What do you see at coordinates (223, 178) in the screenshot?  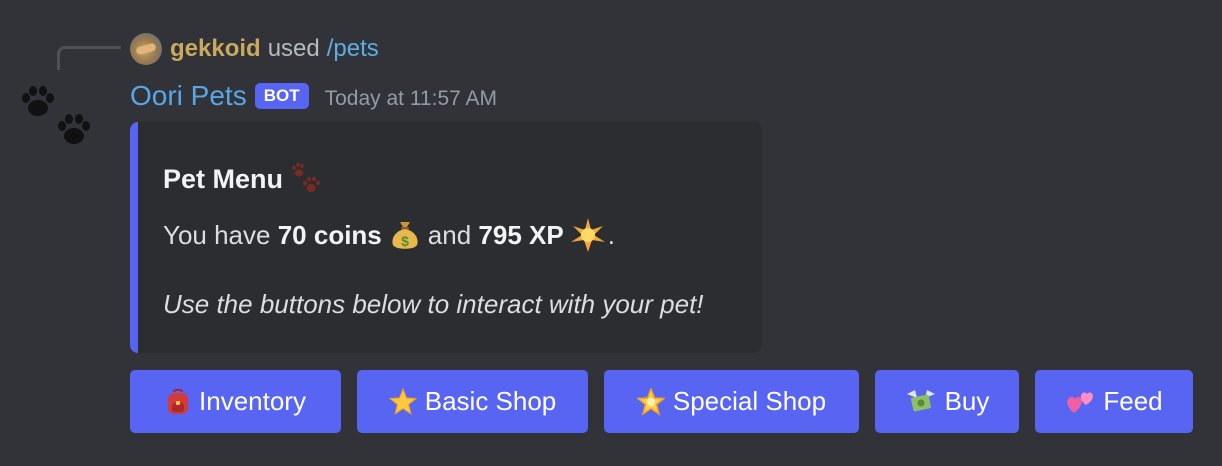 I see `embed-title-text: Pet Menu` at bounding box center [223, 178].